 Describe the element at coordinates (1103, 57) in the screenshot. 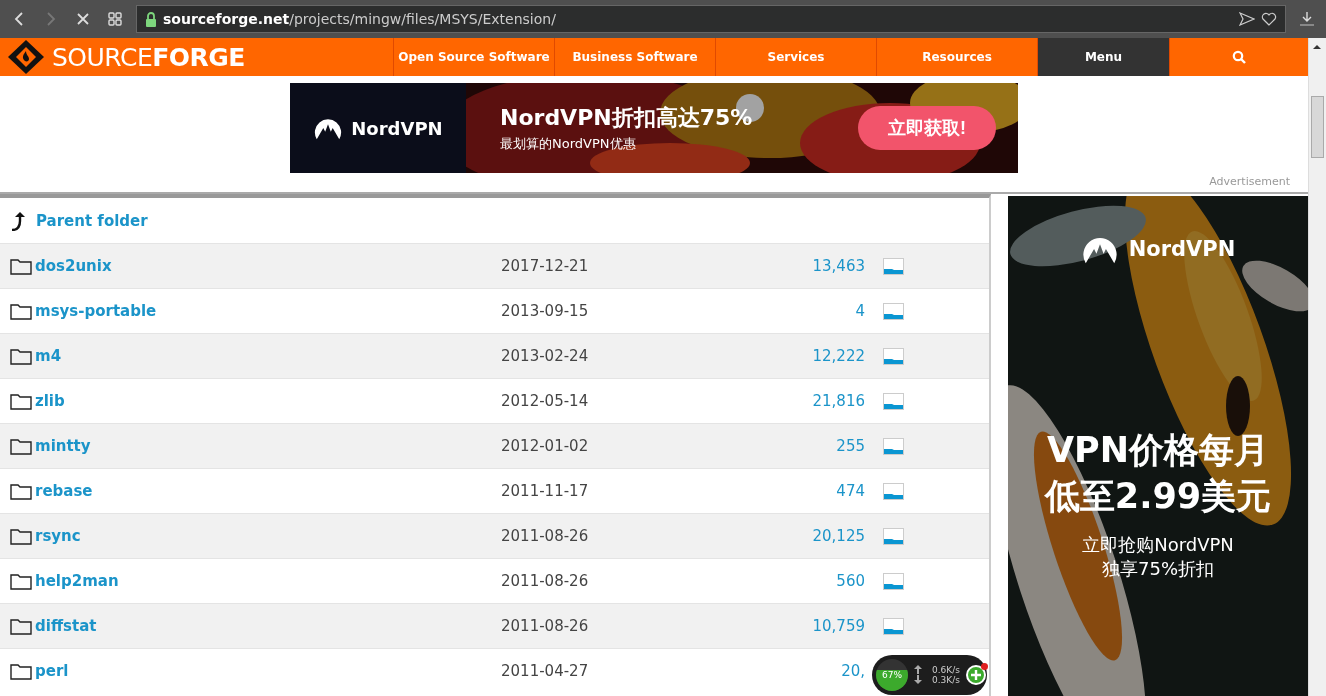

I see `menu-button: Menu` at that location.